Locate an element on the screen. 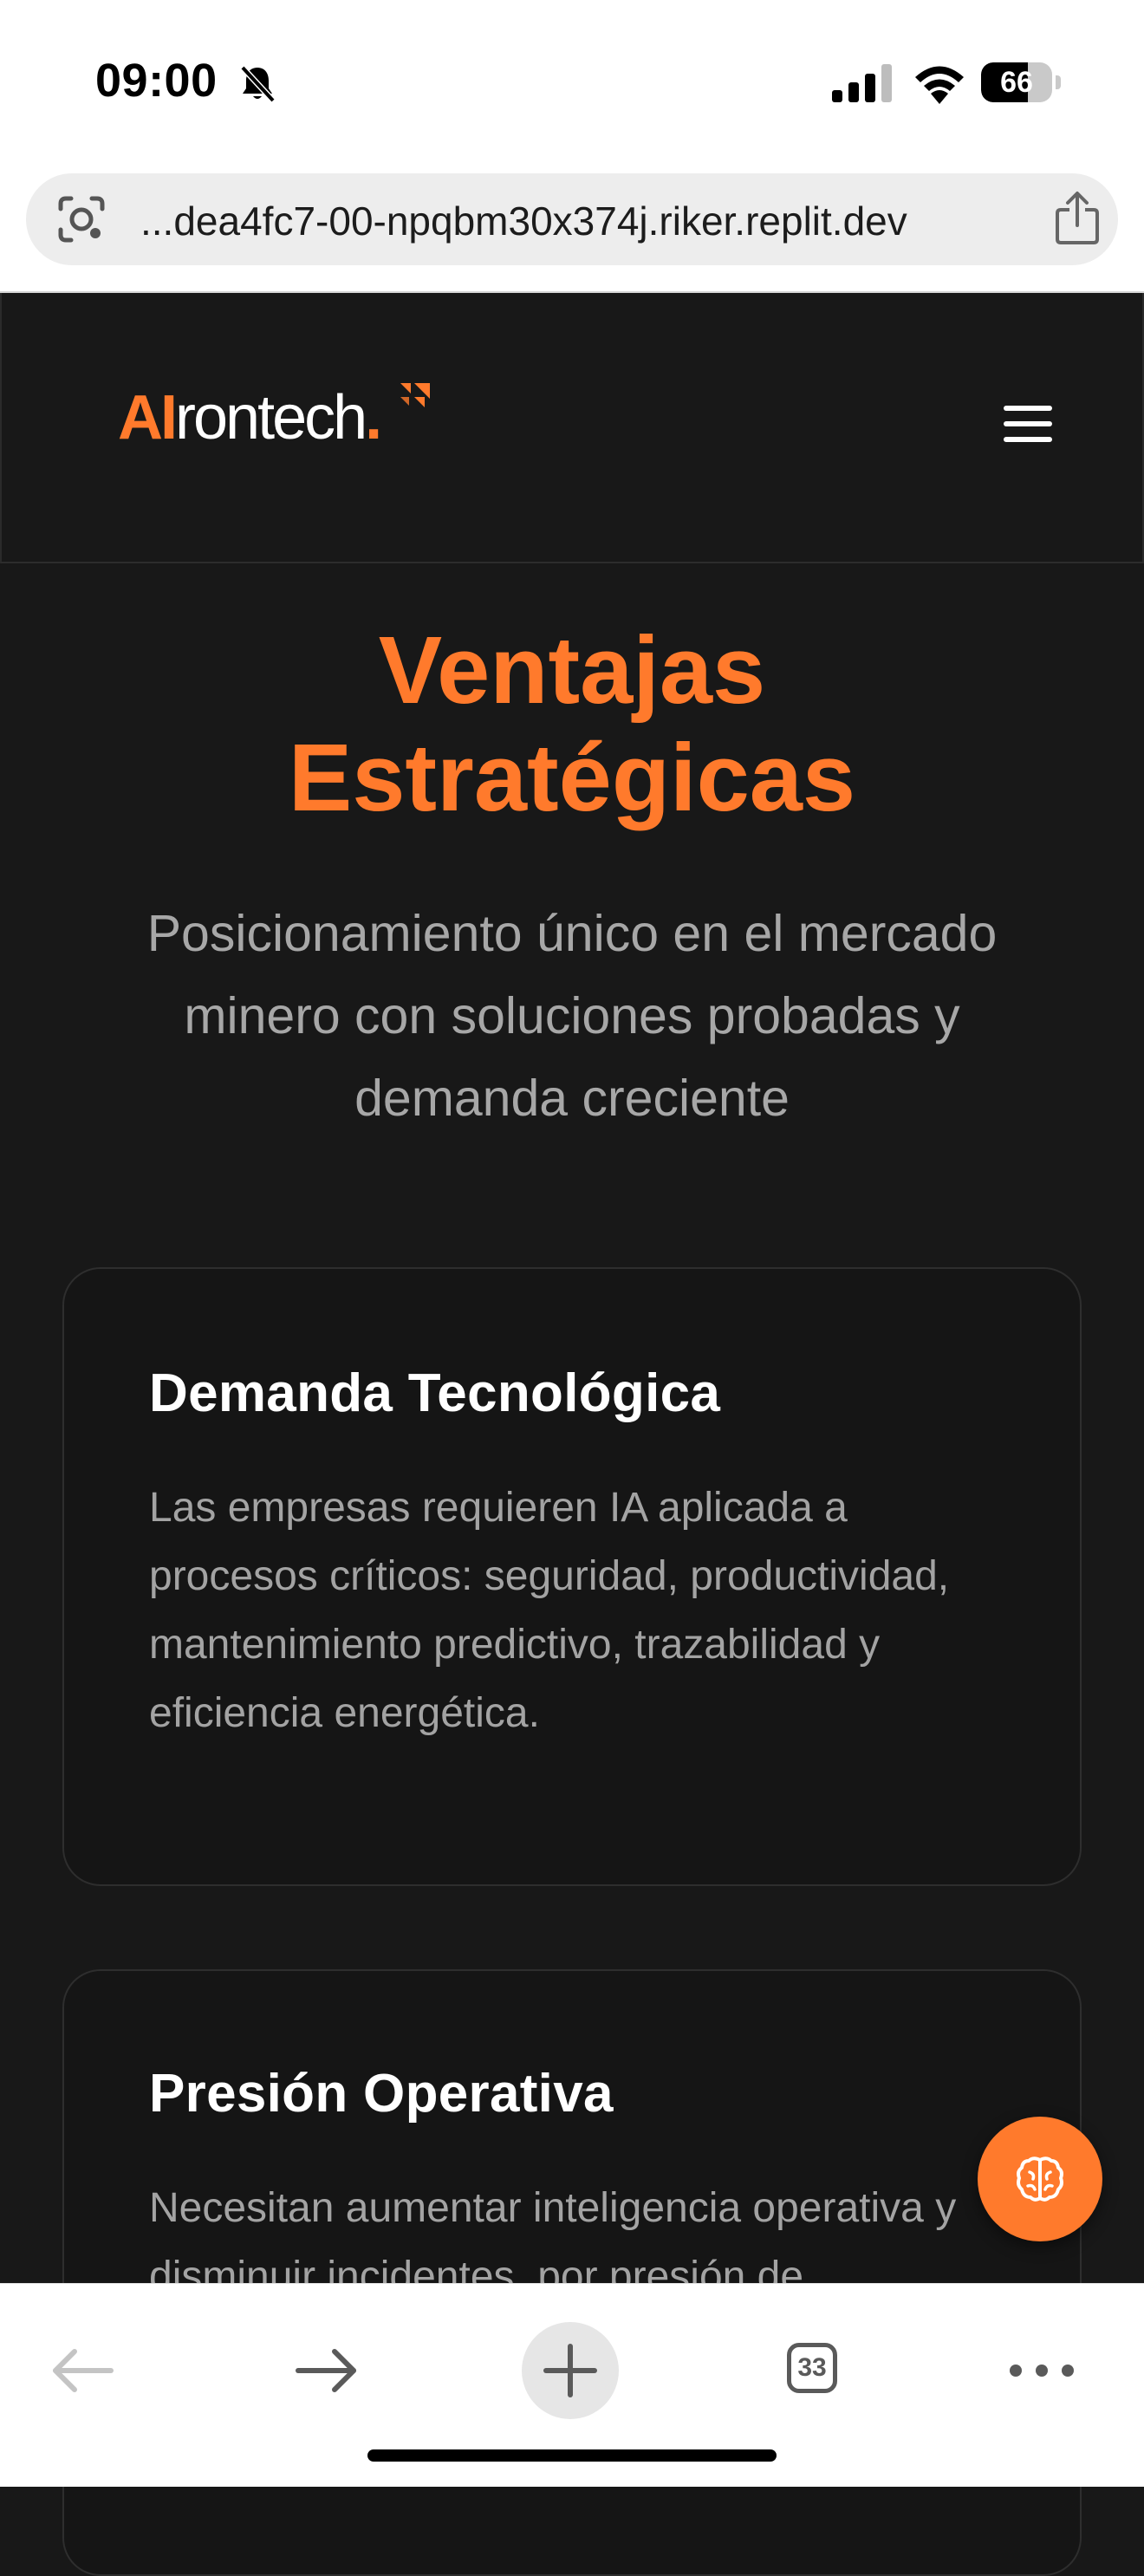 The width and height of the screenshot is (1144, 2576). cellular-signal-icon is located at coordinates (862, 83).